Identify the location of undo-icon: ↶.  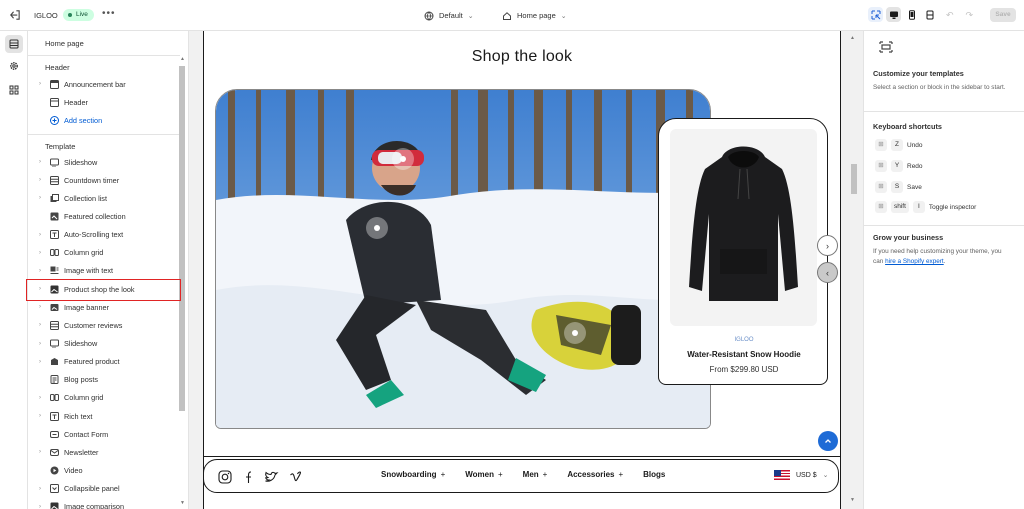
(950, 15).